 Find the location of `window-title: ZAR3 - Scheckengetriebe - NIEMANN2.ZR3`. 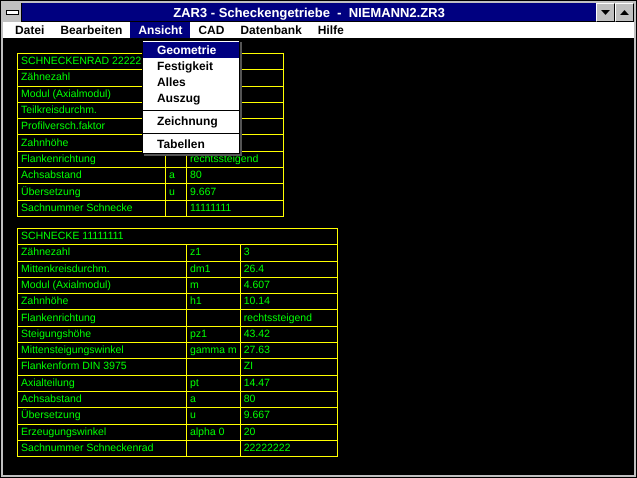

window-title: ZAR3 - Scheckengetriebe - NIEMANN2.ZR3 is located at coordinates (309, 12).